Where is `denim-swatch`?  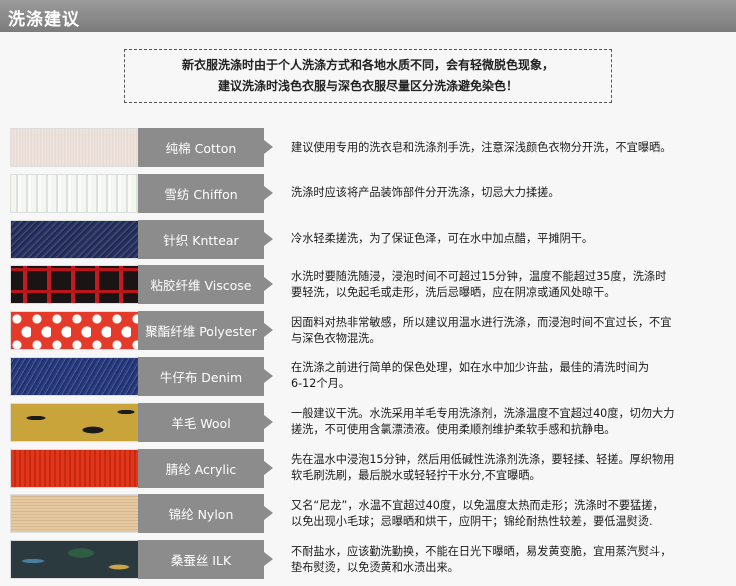
denim-swatch is located at coordinates (74, 376).